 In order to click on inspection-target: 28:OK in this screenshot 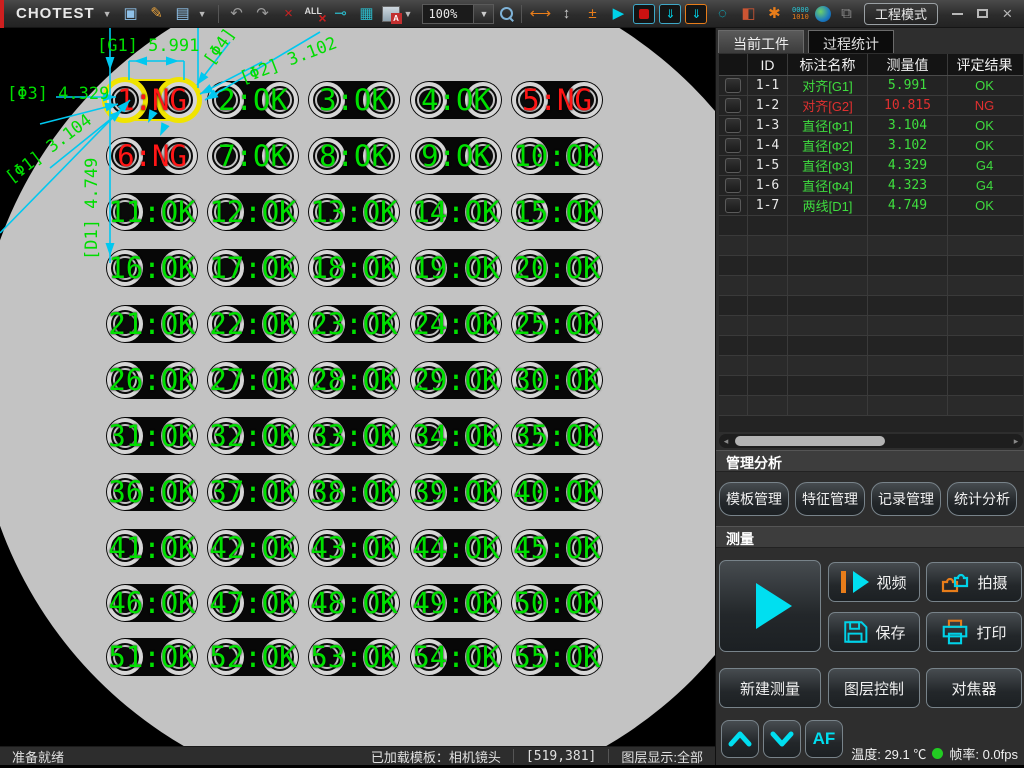, I will do `click(354, 380)`.